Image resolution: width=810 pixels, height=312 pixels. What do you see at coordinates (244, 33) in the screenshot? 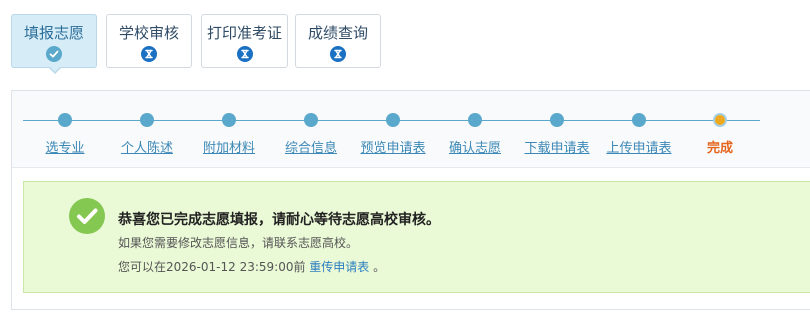
I see `tab-label: 打印准考证` at bounding box center [244, 33].